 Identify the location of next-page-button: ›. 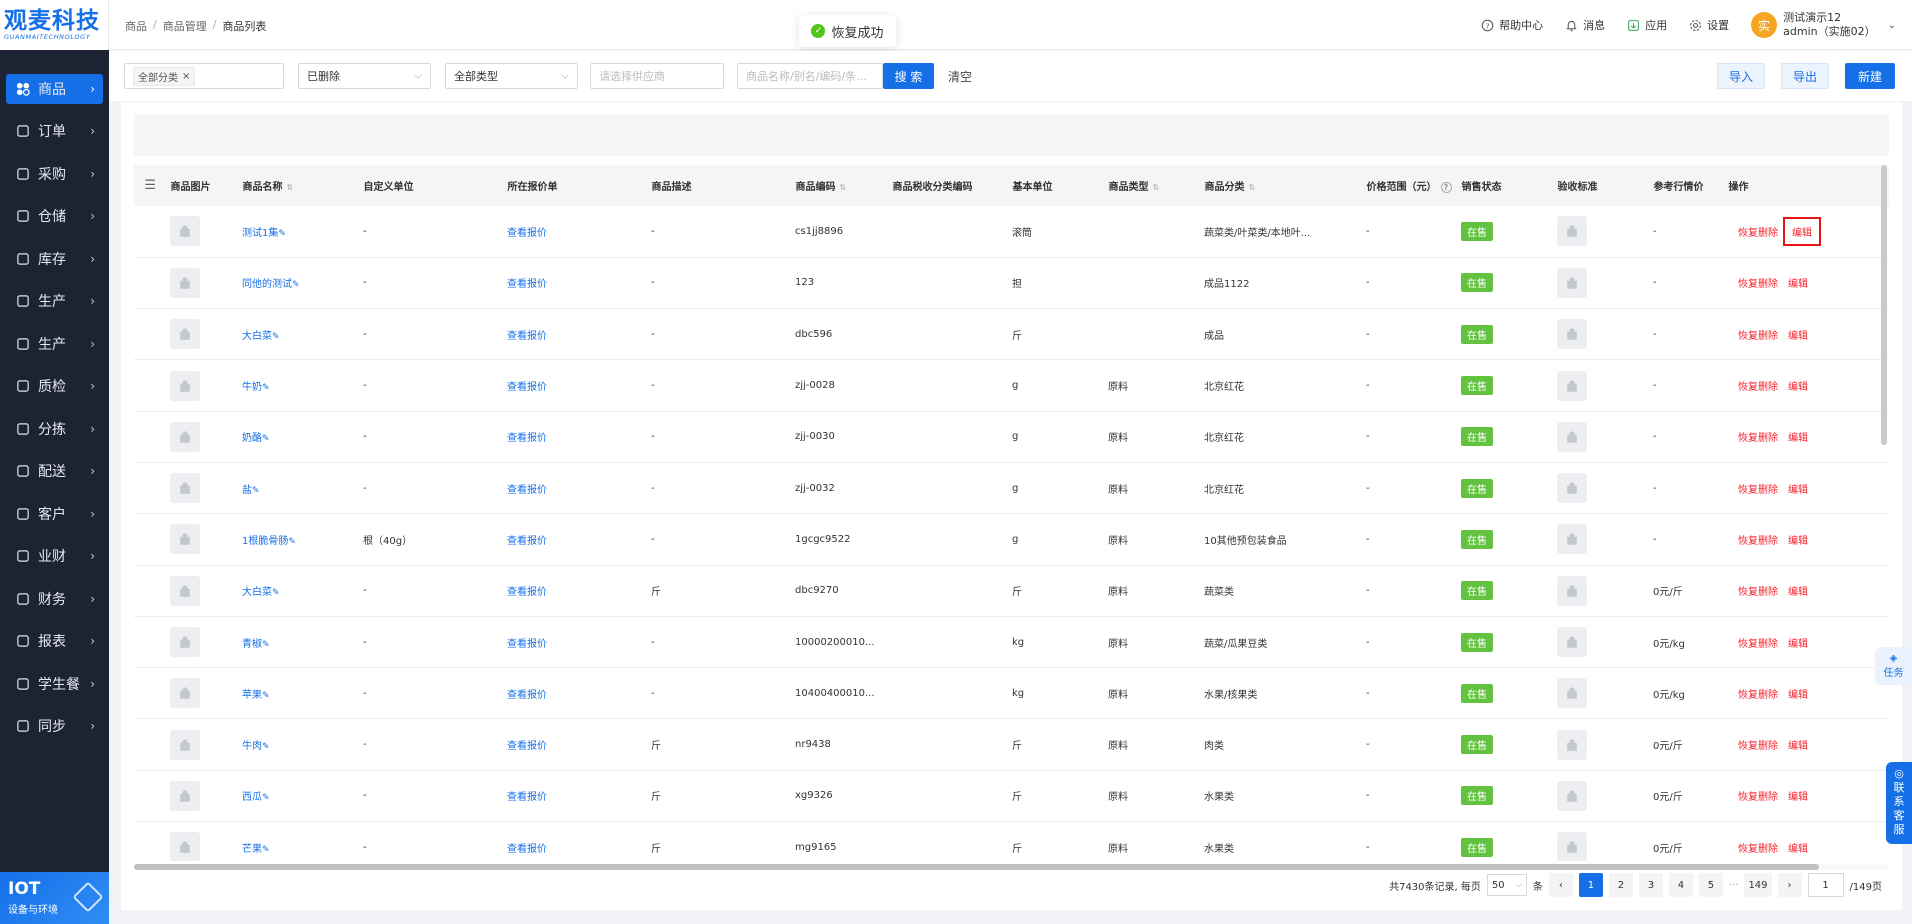
(1789, 885).